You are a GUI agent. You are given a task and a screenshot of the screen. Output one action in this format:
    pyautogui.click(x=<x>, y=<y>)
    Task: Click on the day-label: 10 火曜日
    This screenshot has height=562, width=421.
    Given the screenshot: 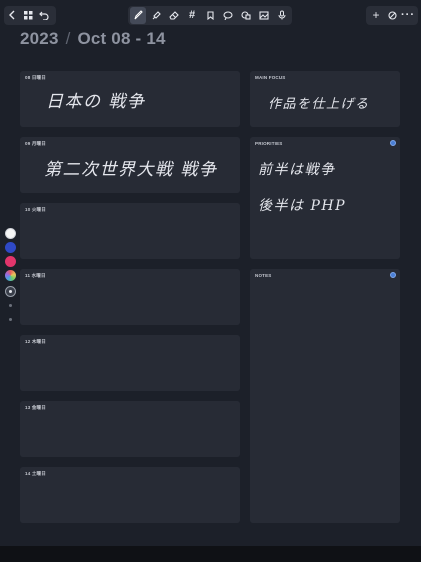 What is the action you would take?
    pyautogui.click(x=35, y=209)
    